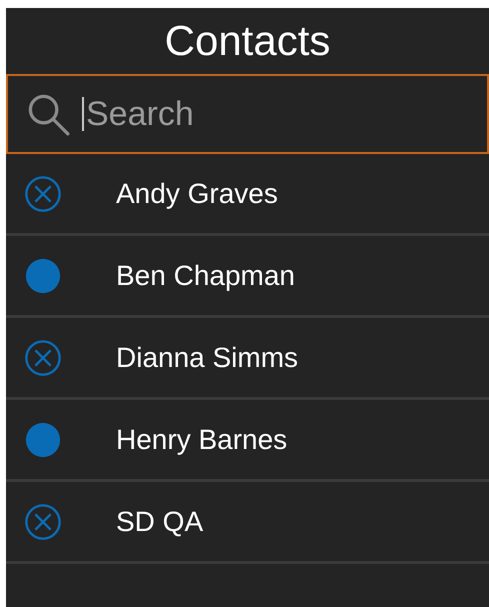  I want to click on contact-row: Andy Graves, so click(247, 195).